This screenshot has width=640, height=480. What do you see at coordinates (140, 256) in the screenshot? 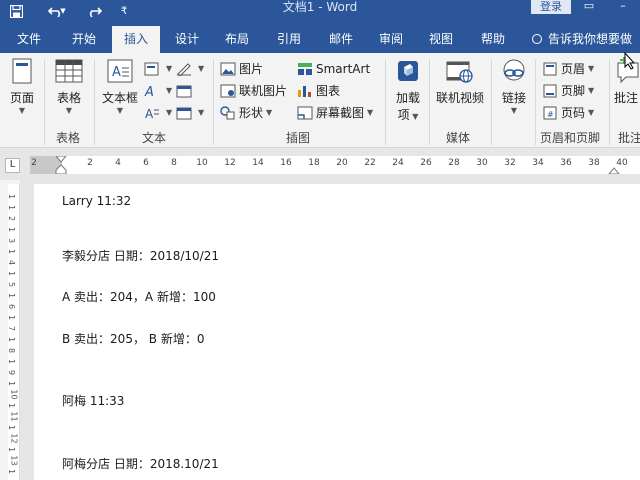
I see `doc-line-2: 李毅分店 日期：2018/10/21` at bounding box center [140, 256].